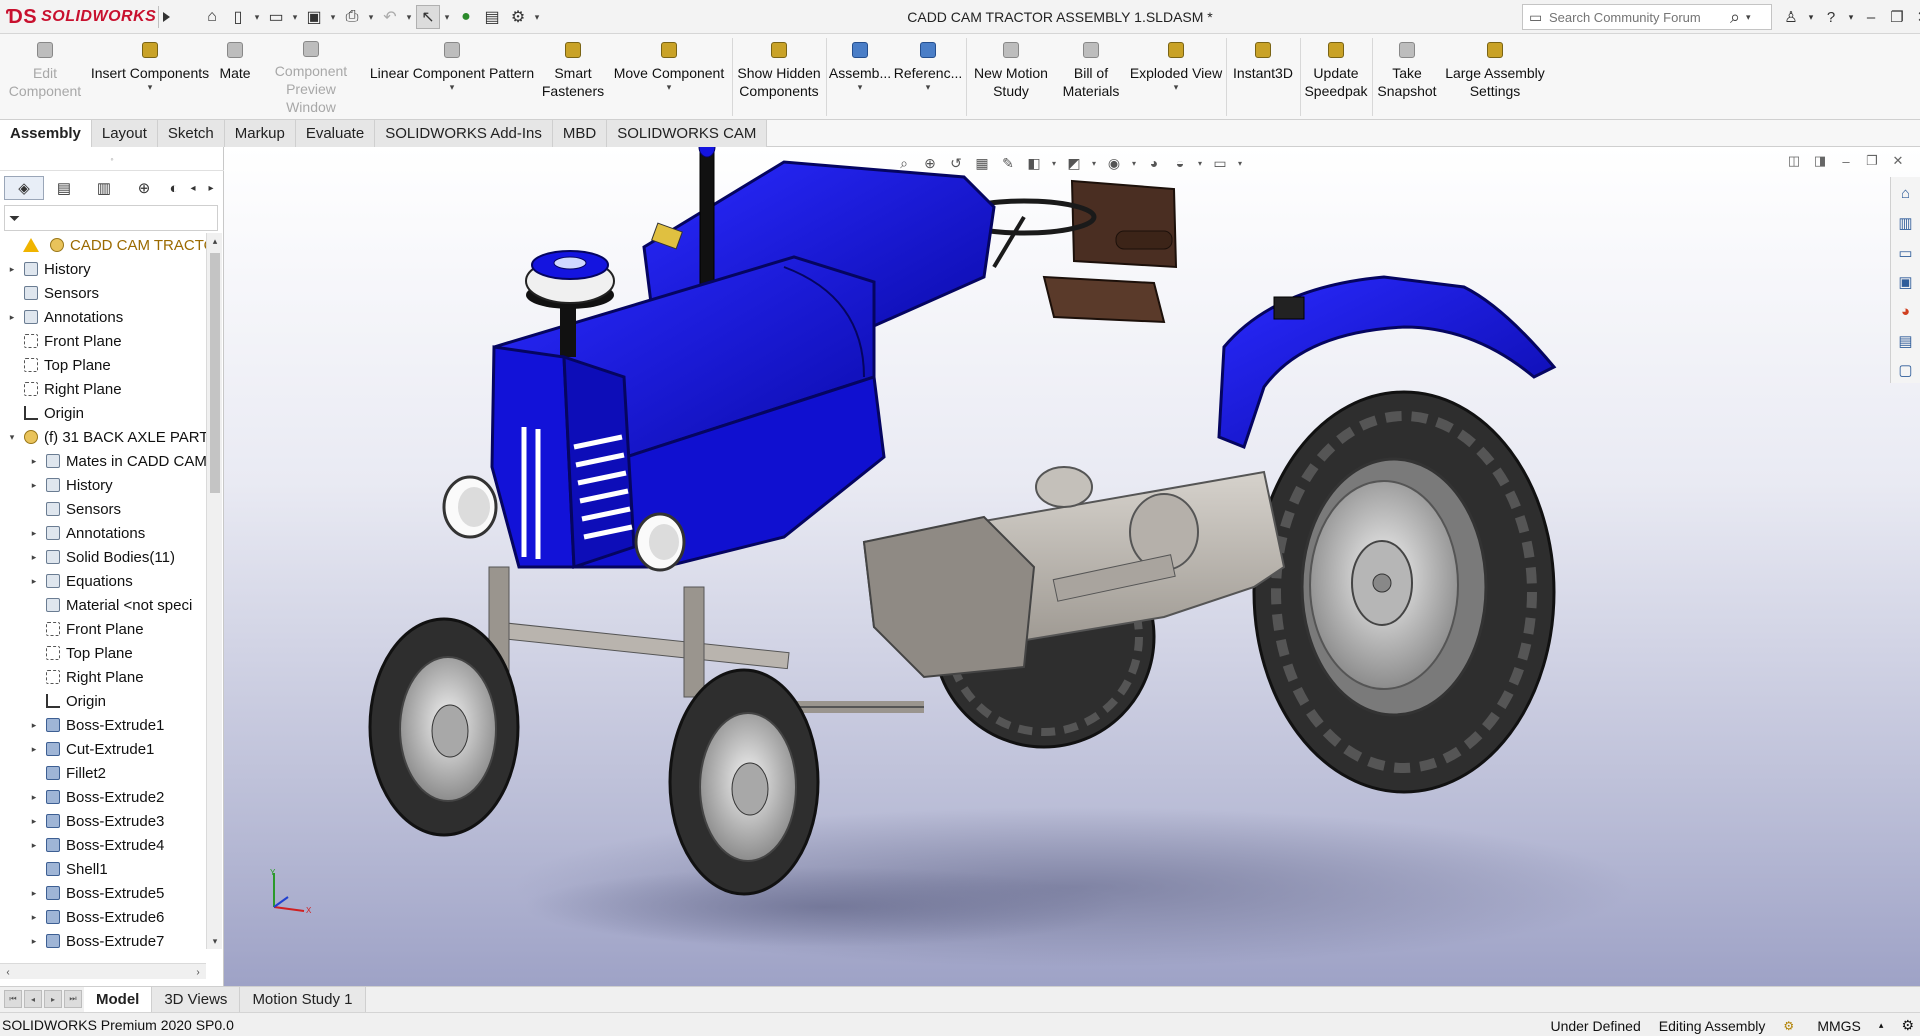  Describe the element at coordinates (103, 797) in the screenshot. I see `tree-node: ▸ Boss-Extrude2` at that location.